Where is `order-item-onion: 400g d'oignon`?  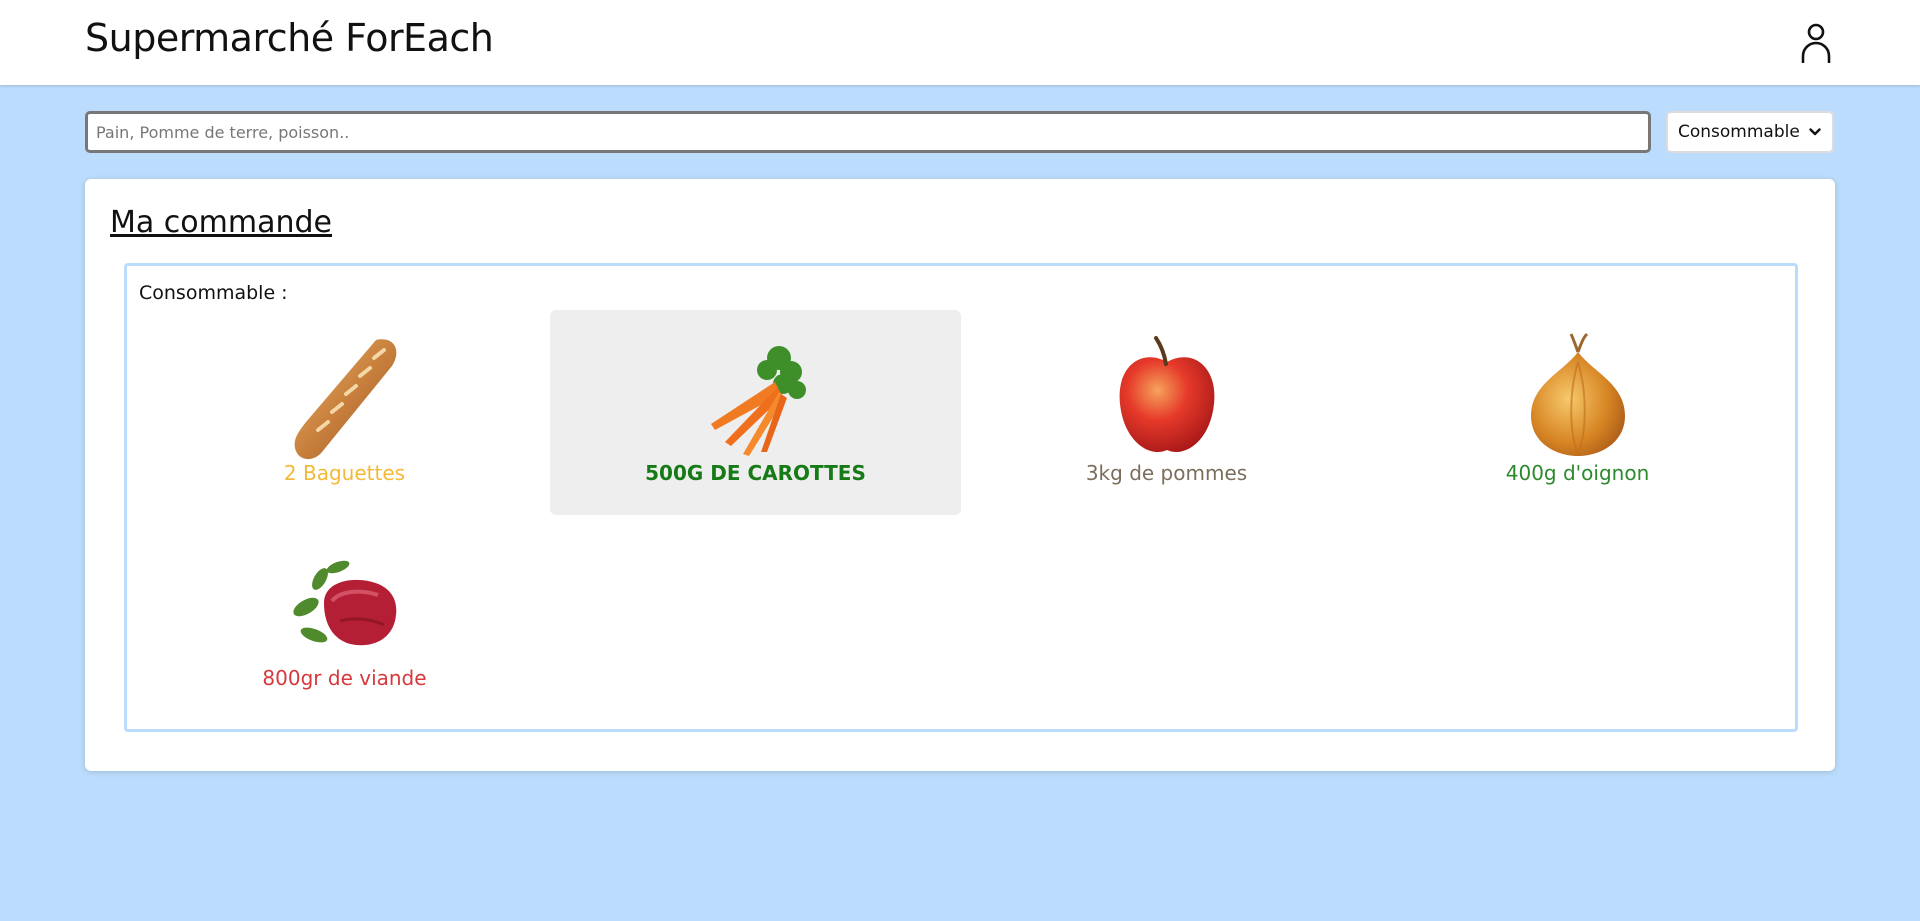
order-item-onion: 400g d'oignon is located at coordinates (1577, 412).